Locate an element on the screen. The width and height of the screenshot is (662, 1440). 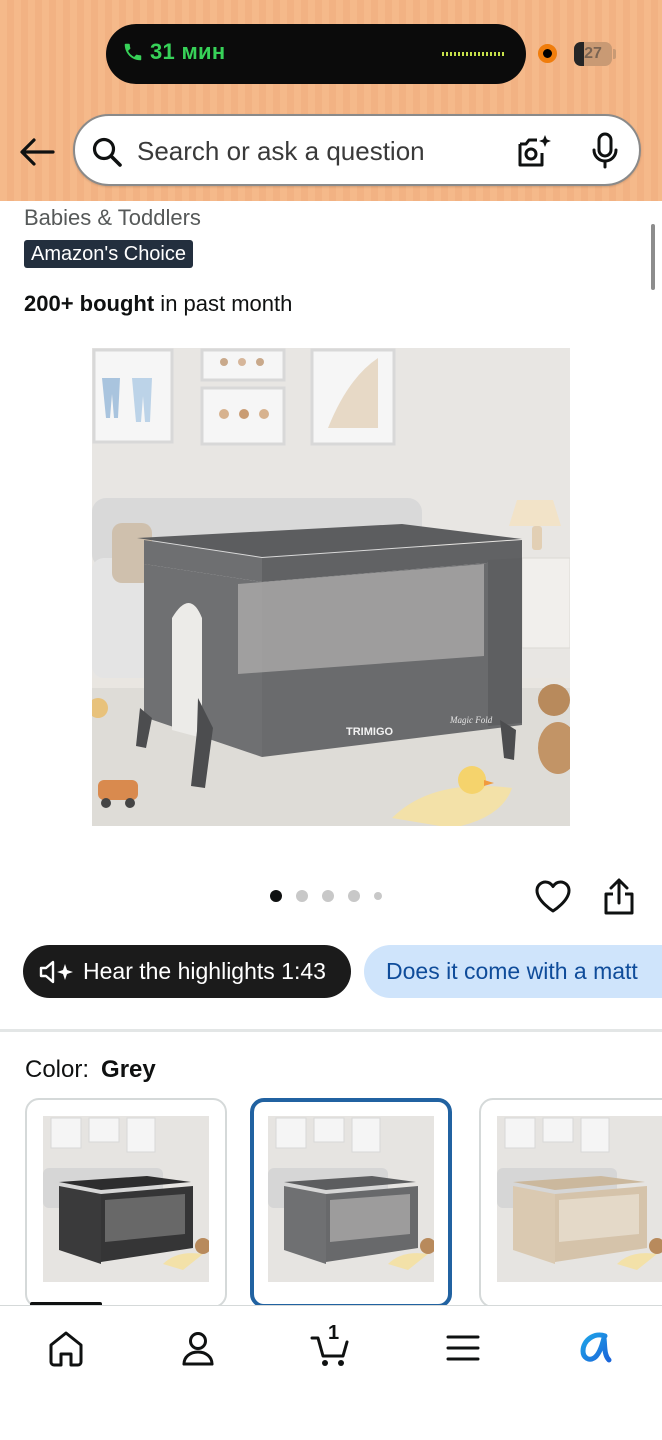
carousel-dot-active is located at coordinates (276, 896).